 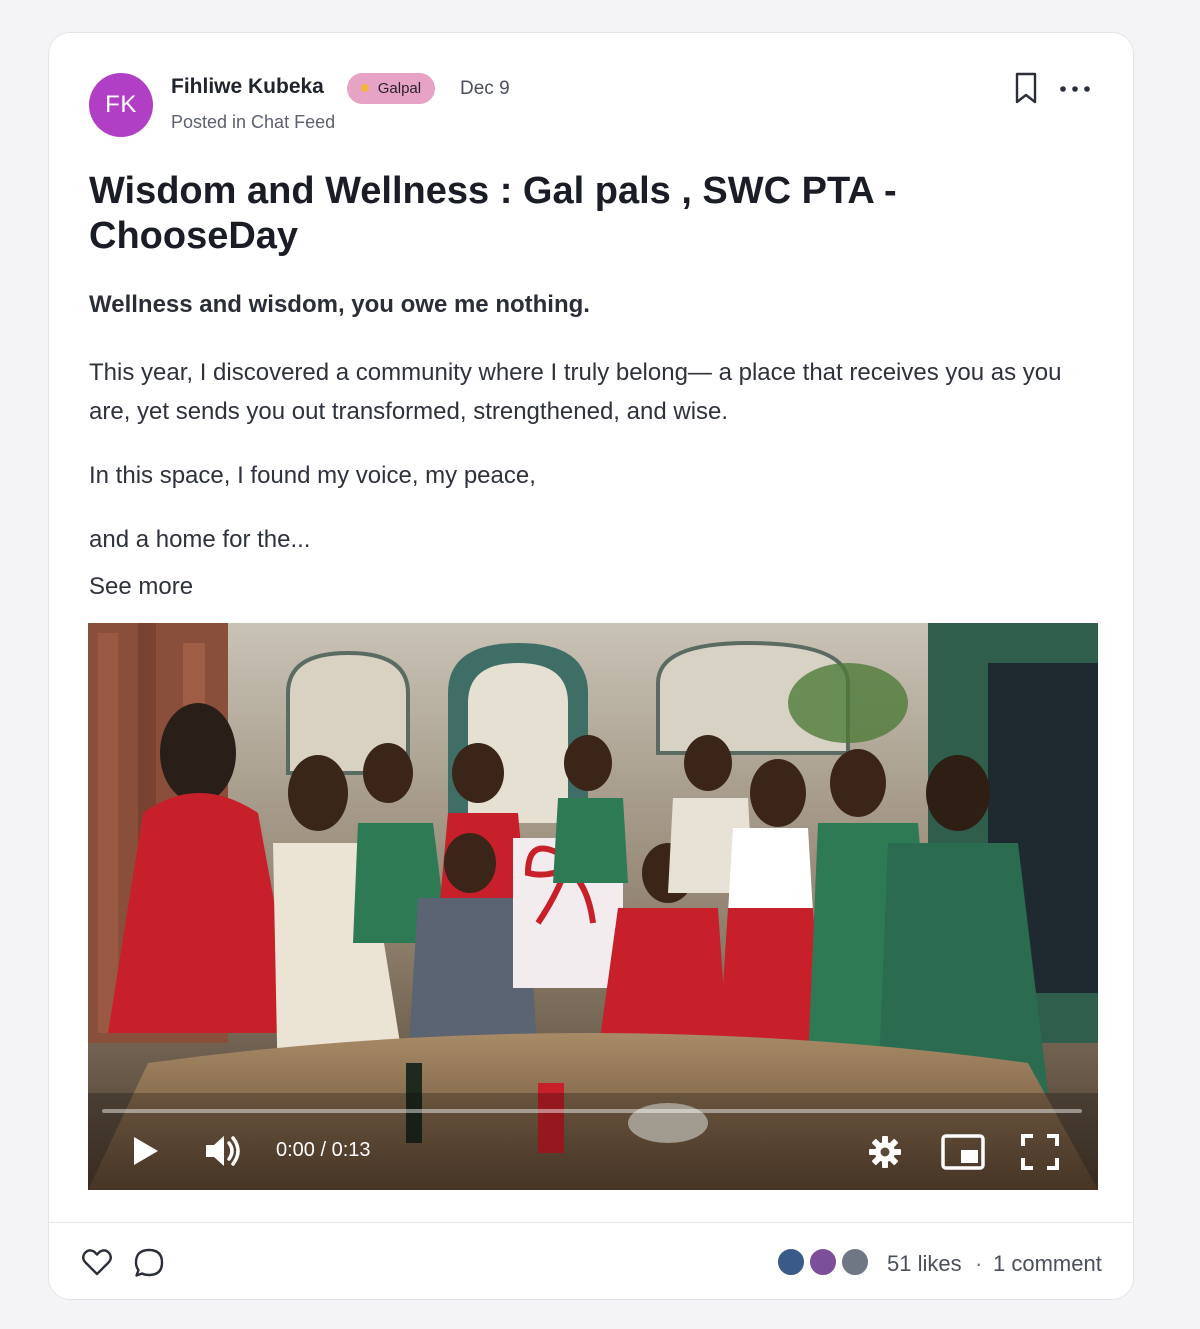 I want to click on badge-label: Galpal, so click(x=399, y=88).